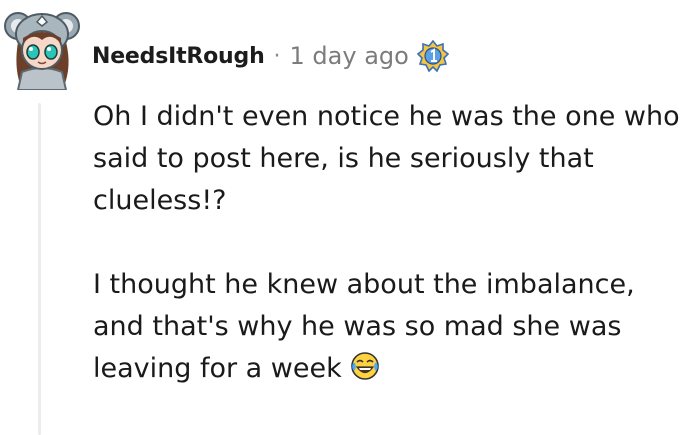  Describe the element at coordinates (364, 366) in the screenshot. I see `tears-of-joy-emoji-icon` at that location.